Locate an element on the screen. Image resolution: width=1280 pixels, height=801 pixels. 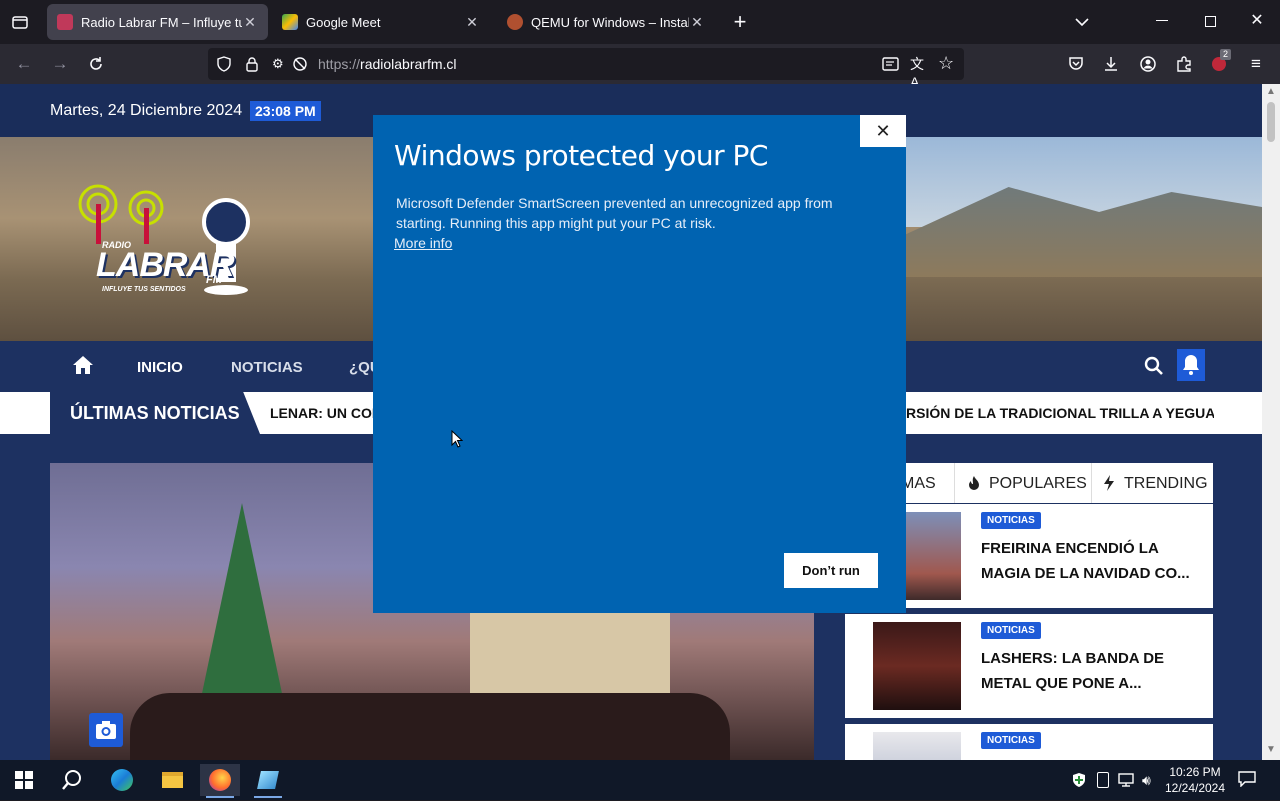
extension-badge: 2 is located at coordinates (1226, 54).